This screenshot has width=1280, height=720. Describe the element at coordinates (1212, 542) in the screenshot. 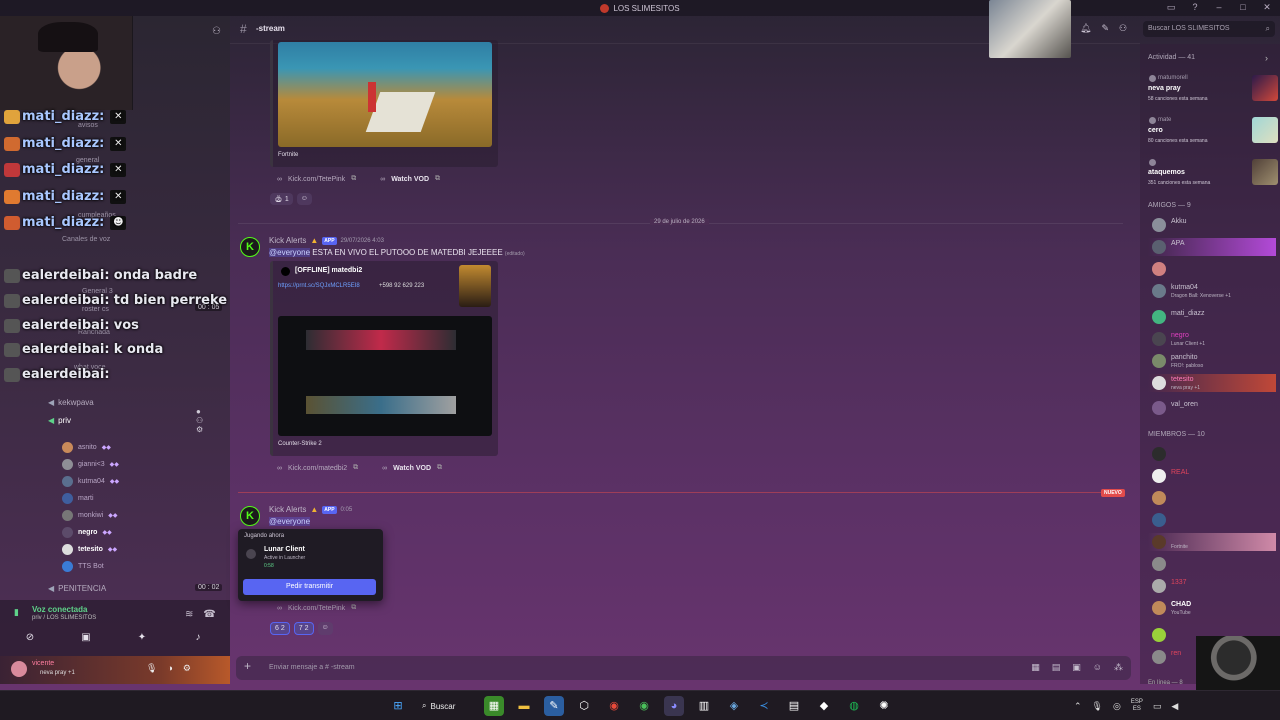

I see `member-item: Fortnite` at that location.